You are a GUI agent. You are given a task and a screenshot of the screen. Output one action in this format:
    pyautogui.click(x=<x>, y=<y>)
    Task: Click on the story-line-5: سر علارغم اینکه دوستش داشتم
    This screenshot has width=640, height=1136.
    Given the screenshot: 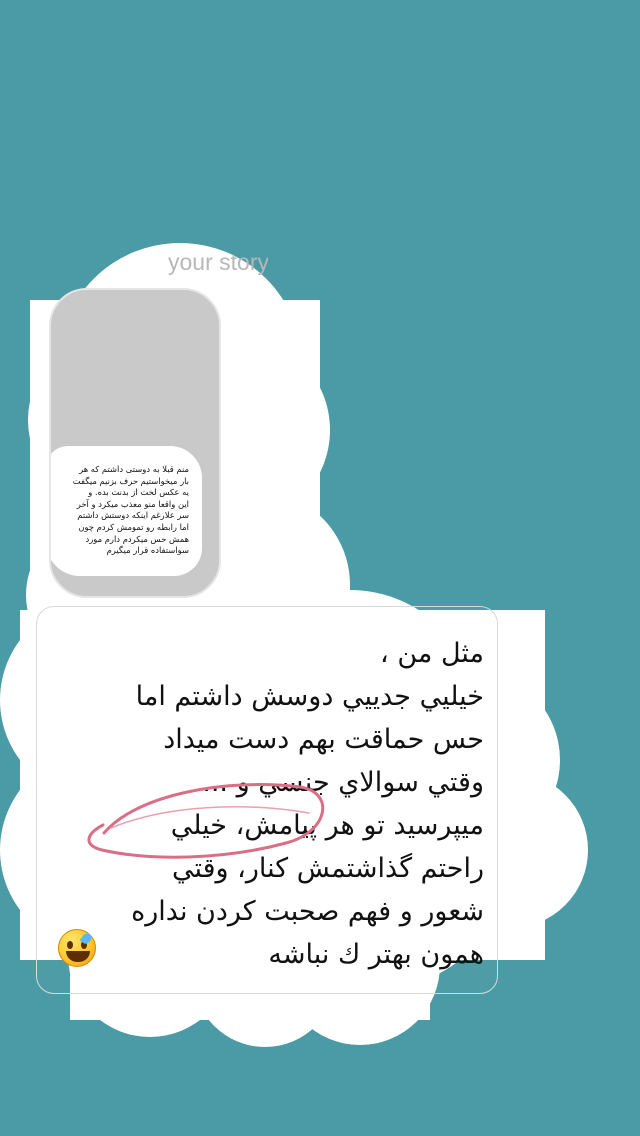 What is the action you would take?
    pyautogui.click(x=133, y=515)
    